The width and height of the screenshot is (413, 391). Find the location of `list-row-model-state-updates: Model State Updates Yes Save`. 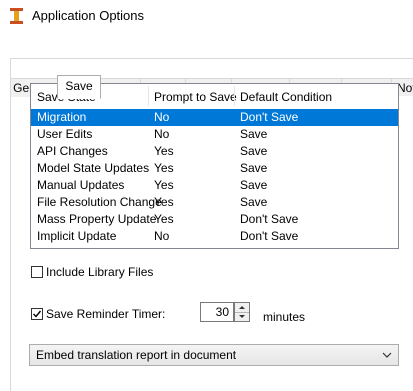

list-row-model-state-updates: Model State Updates Yes Save is located at coordinates (214, 168).